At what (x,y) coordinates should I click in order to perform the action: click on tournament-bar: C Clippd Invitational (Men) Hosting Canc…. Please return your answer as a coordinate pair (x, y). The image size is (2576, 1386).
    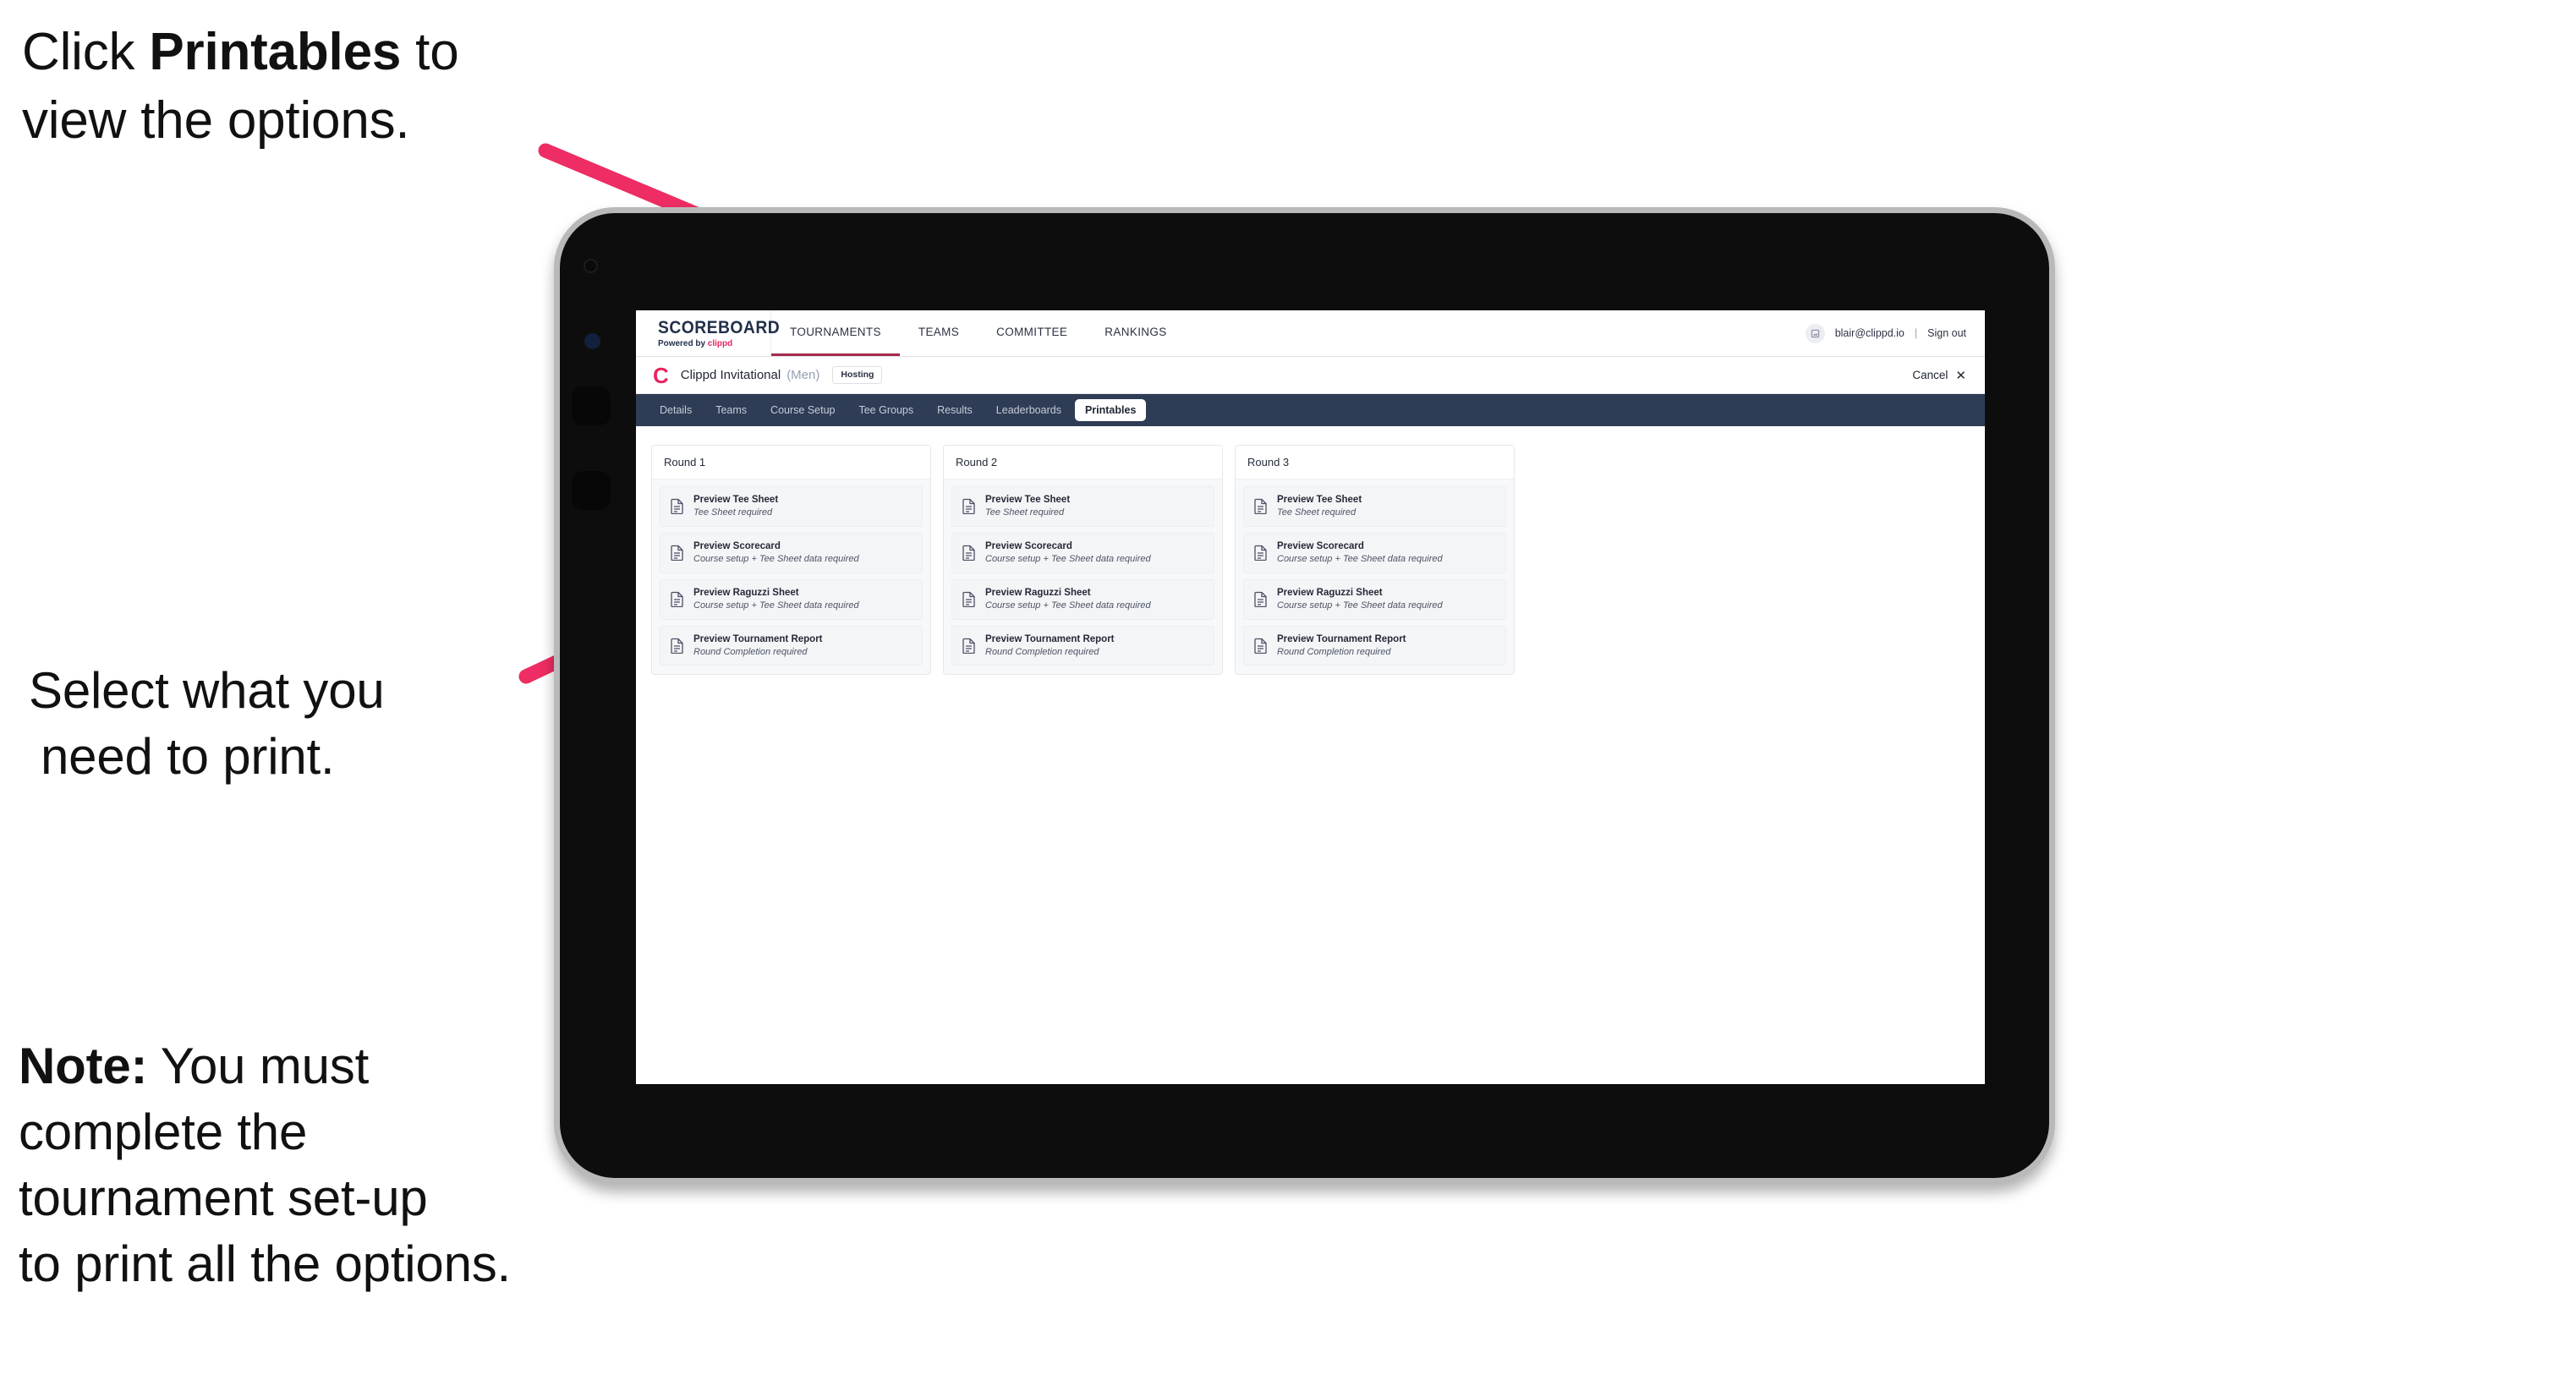
    Looking at the image, I should click on (1310, 375).